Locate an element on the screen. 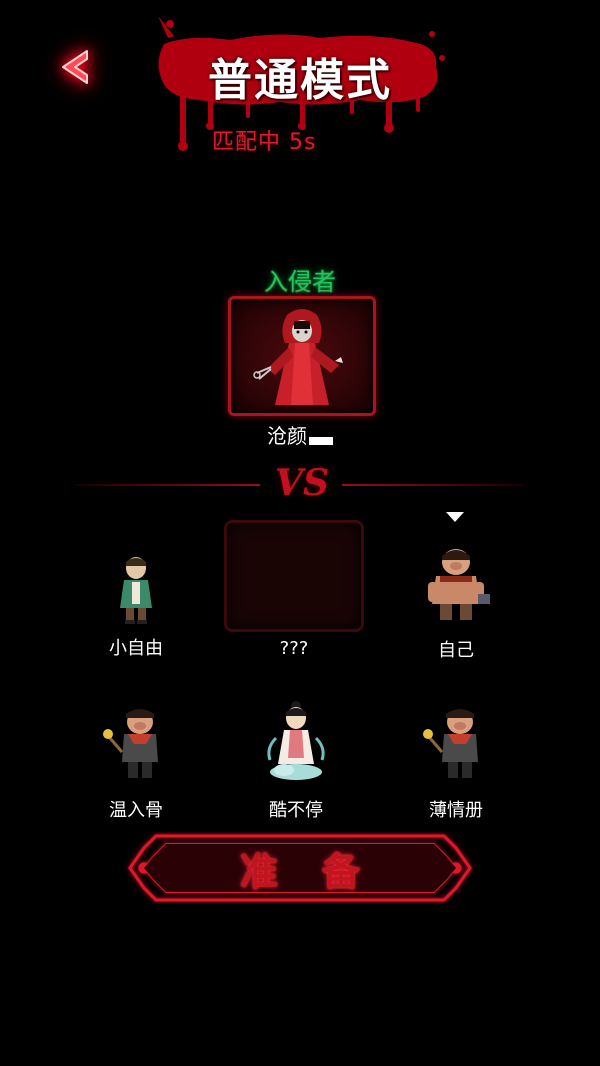 The width and height of the screenshot is (600, 1066). invader-name: 沧颜 is located at coordinates (300, 434).